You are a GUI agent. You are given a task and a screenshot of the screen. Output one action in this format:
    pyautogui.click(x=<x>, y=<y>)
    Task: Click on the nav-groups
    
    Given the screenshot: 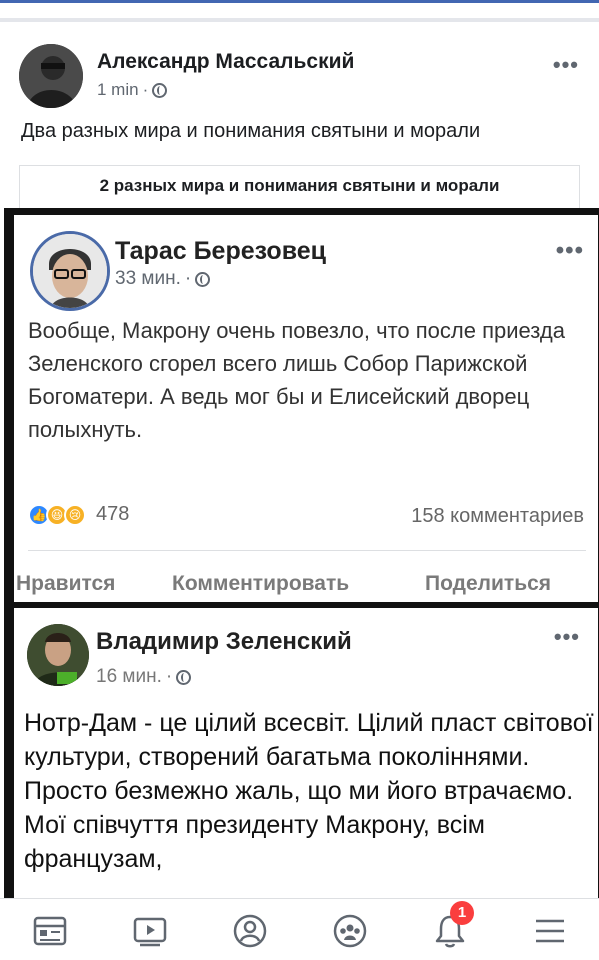 What is the action you would take?
    pyautogui.click(x=350, y=931)
    